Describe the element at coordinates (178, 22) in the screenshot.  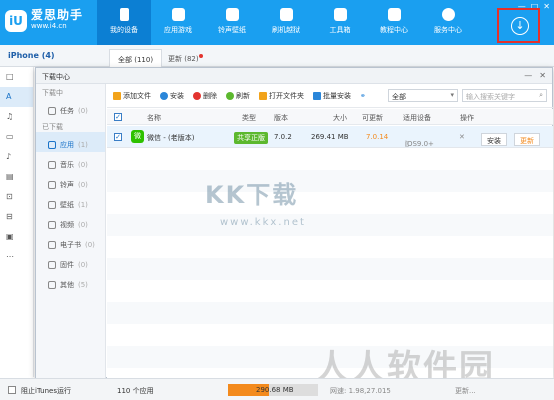
I see `nav-apps-games: 应用游戏` at that location.